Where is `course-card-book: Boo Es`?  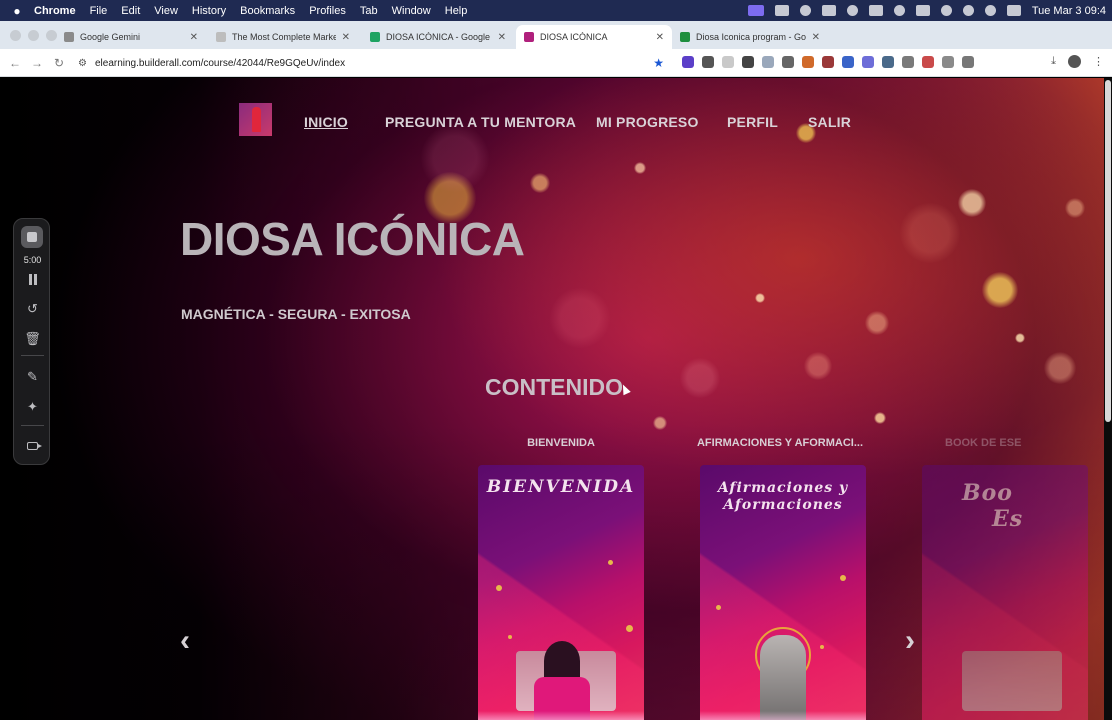
course-card-book: Boo Es is located at coordinates (1005, 592).